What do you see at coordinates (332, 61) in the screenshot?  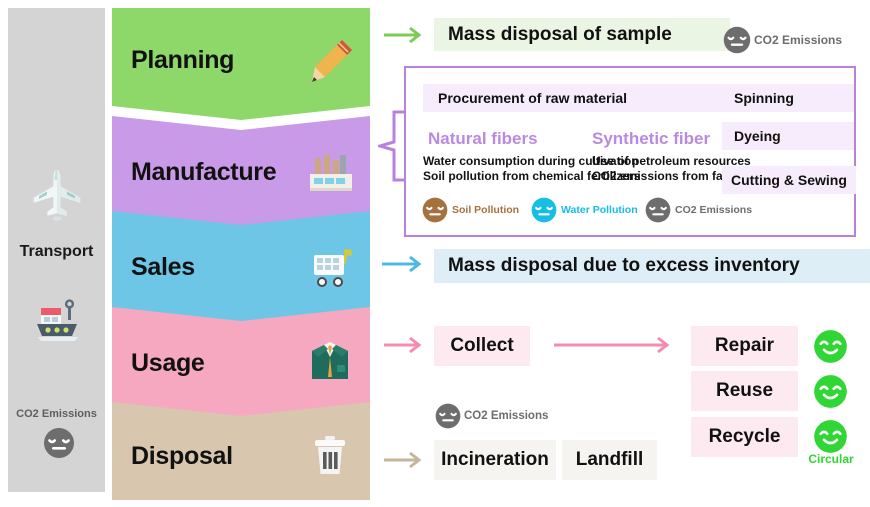 I see `pencil-icon` at bounding box center [332, 61].